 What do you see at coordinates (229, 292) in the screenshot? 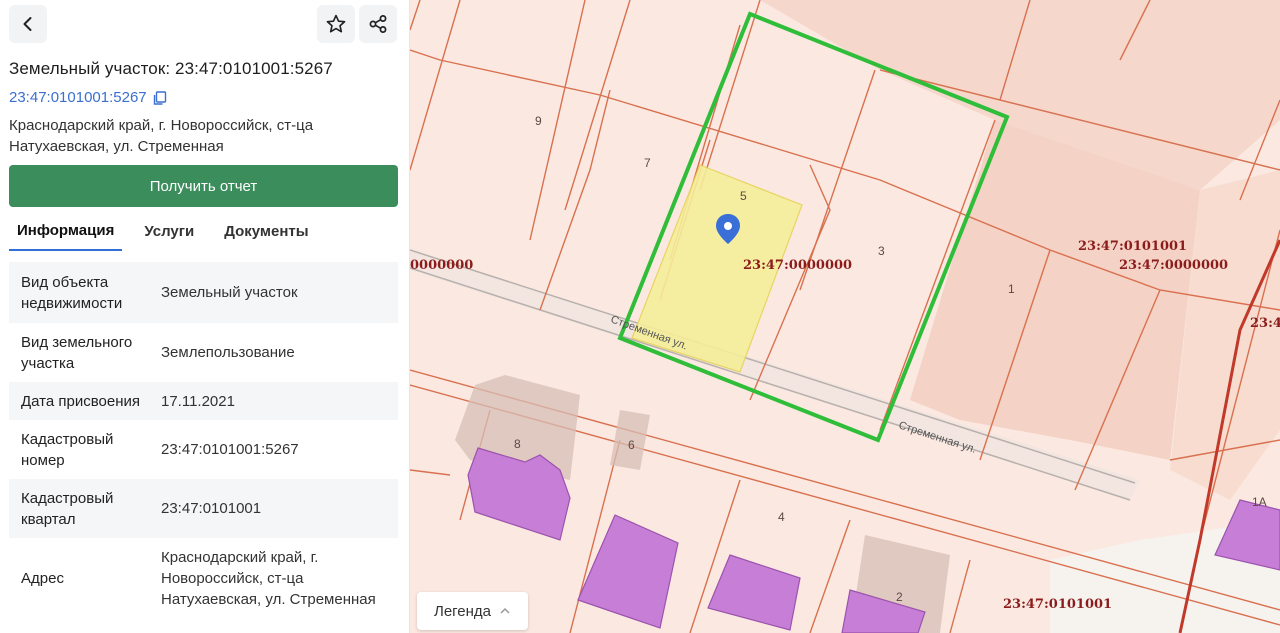
I see `info-value: Земельный участок` at bounding box center [229, 292].